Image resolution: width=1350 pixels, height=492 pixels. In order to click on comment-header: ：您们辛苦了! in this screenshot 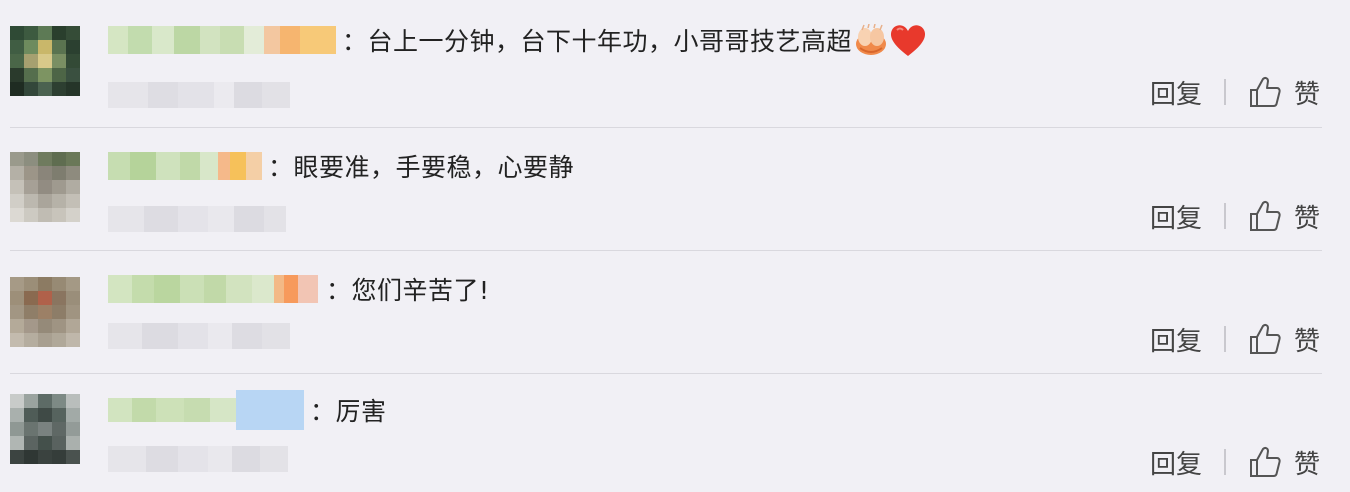, I will do `click(299, 289)`.